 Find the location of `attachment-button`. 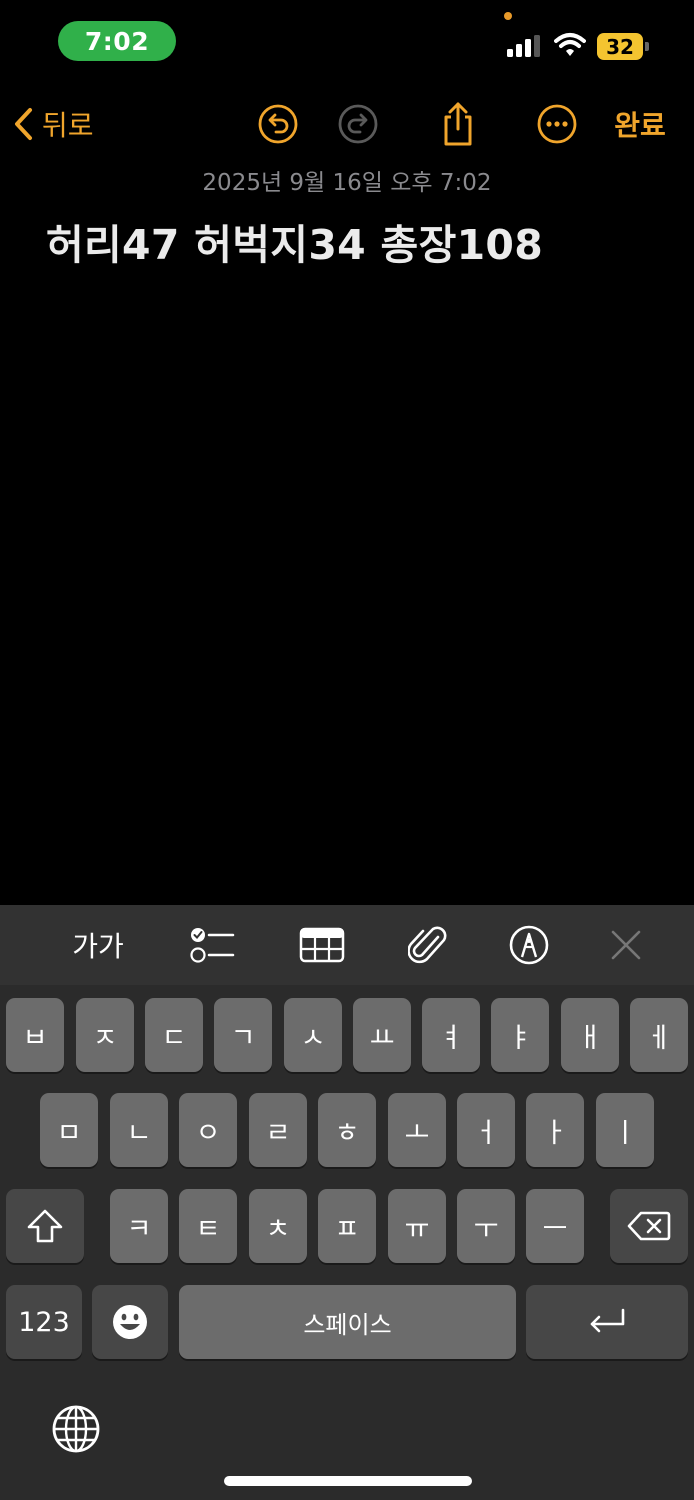

attachment-button is located at coordinates (428, 945).